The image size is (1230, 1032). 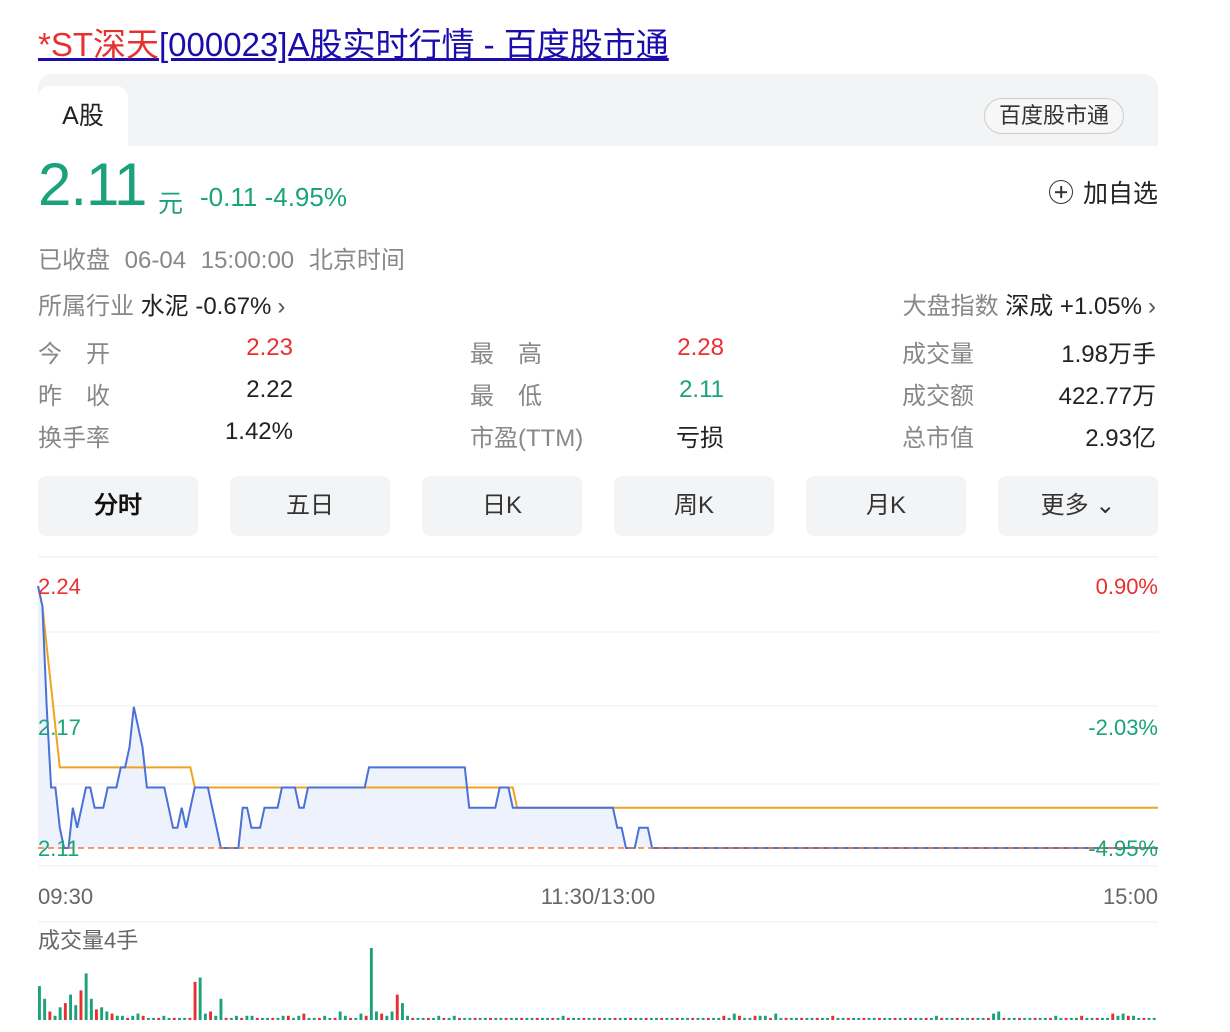 I want to click on market-tab-bar: A股 百度股市通, so click(x=598, y=110).